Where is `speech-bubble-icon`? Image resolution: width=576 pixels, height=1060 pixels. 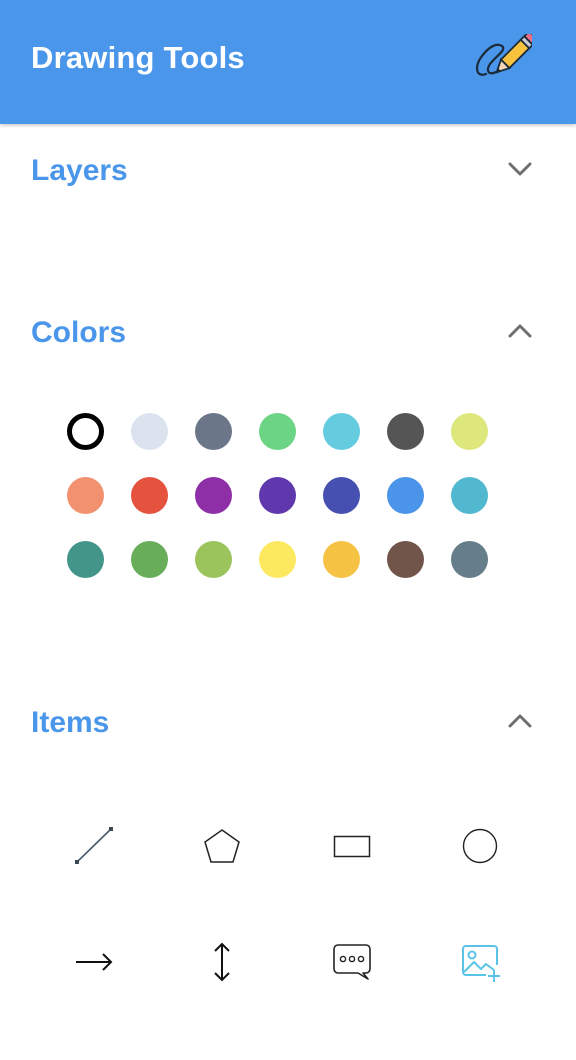
speech-bubble-icon is located at coordinates (352, 962).